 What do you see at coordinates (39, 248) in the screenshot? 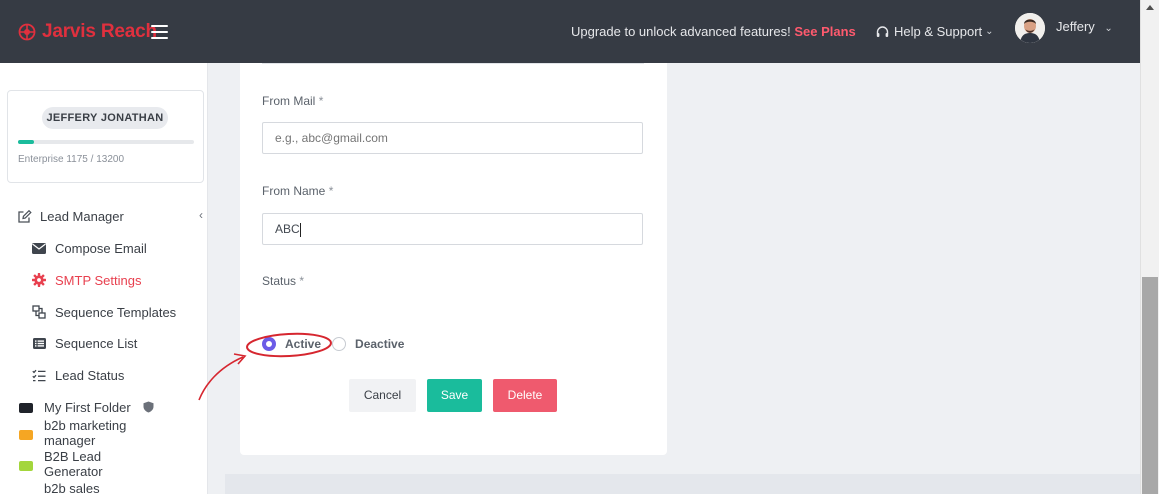
I see `envelope-icon` at bounding box center [39, 248].